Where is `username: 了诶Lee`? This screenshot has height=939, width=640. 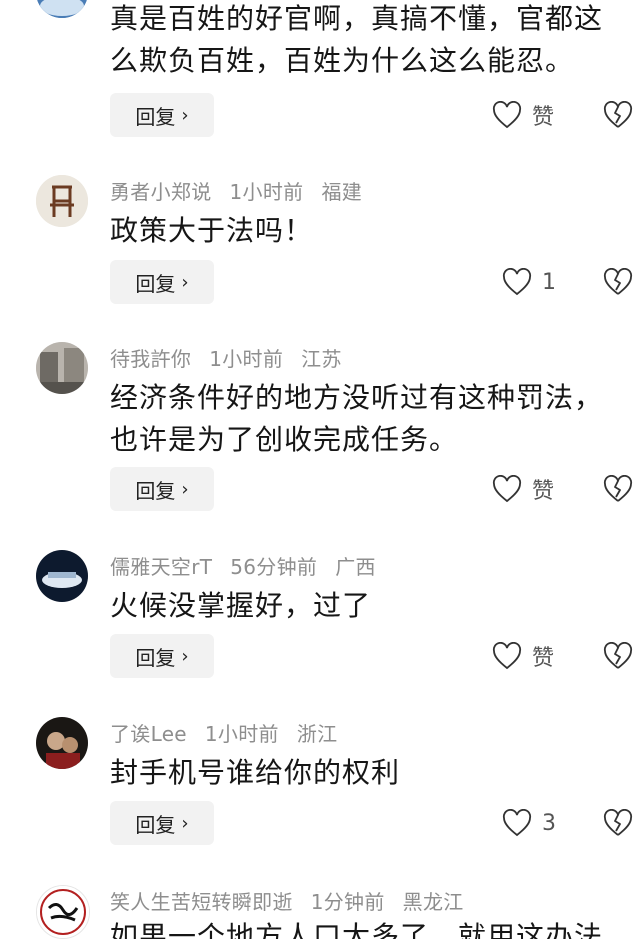
username: 了诶Lee is located at coordinates (148, 734).